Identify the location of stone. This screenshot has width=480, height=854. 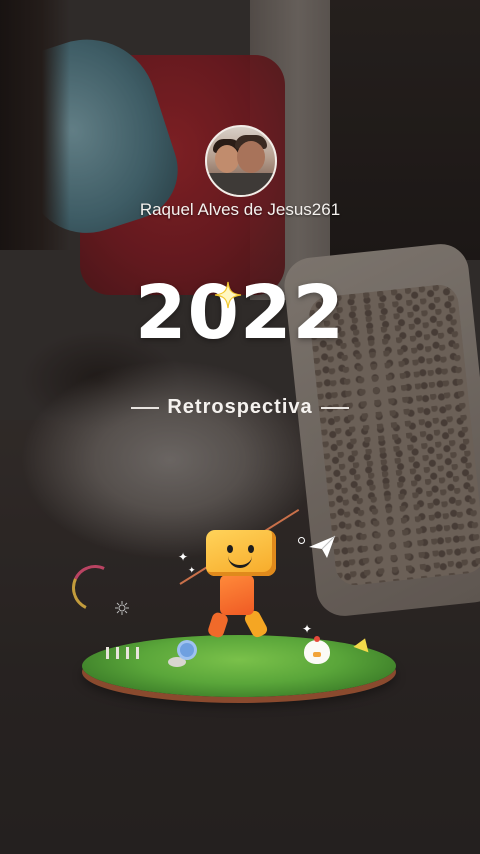
(177, 662).